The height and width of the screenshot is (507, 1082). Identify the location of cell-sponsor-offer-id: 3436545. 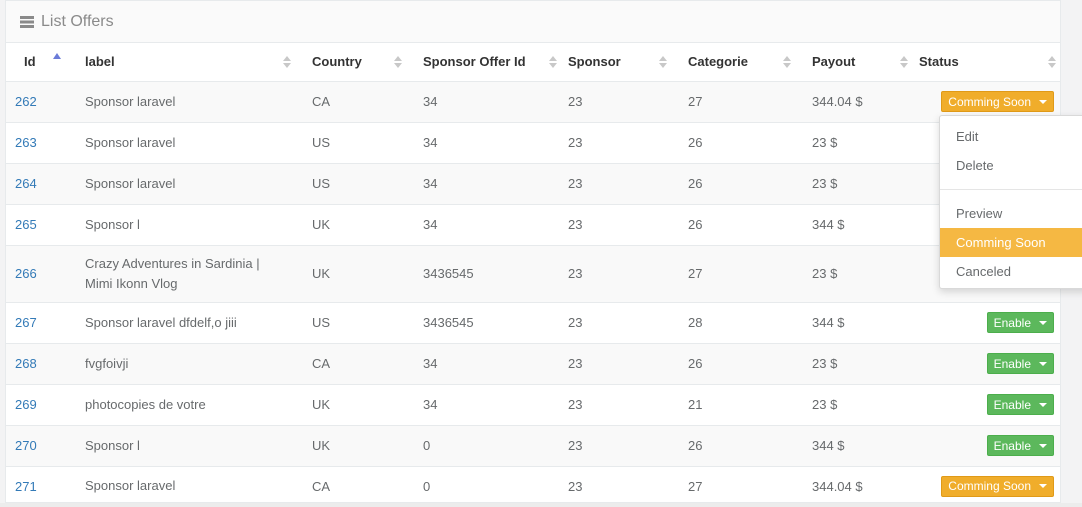
(480, 322).